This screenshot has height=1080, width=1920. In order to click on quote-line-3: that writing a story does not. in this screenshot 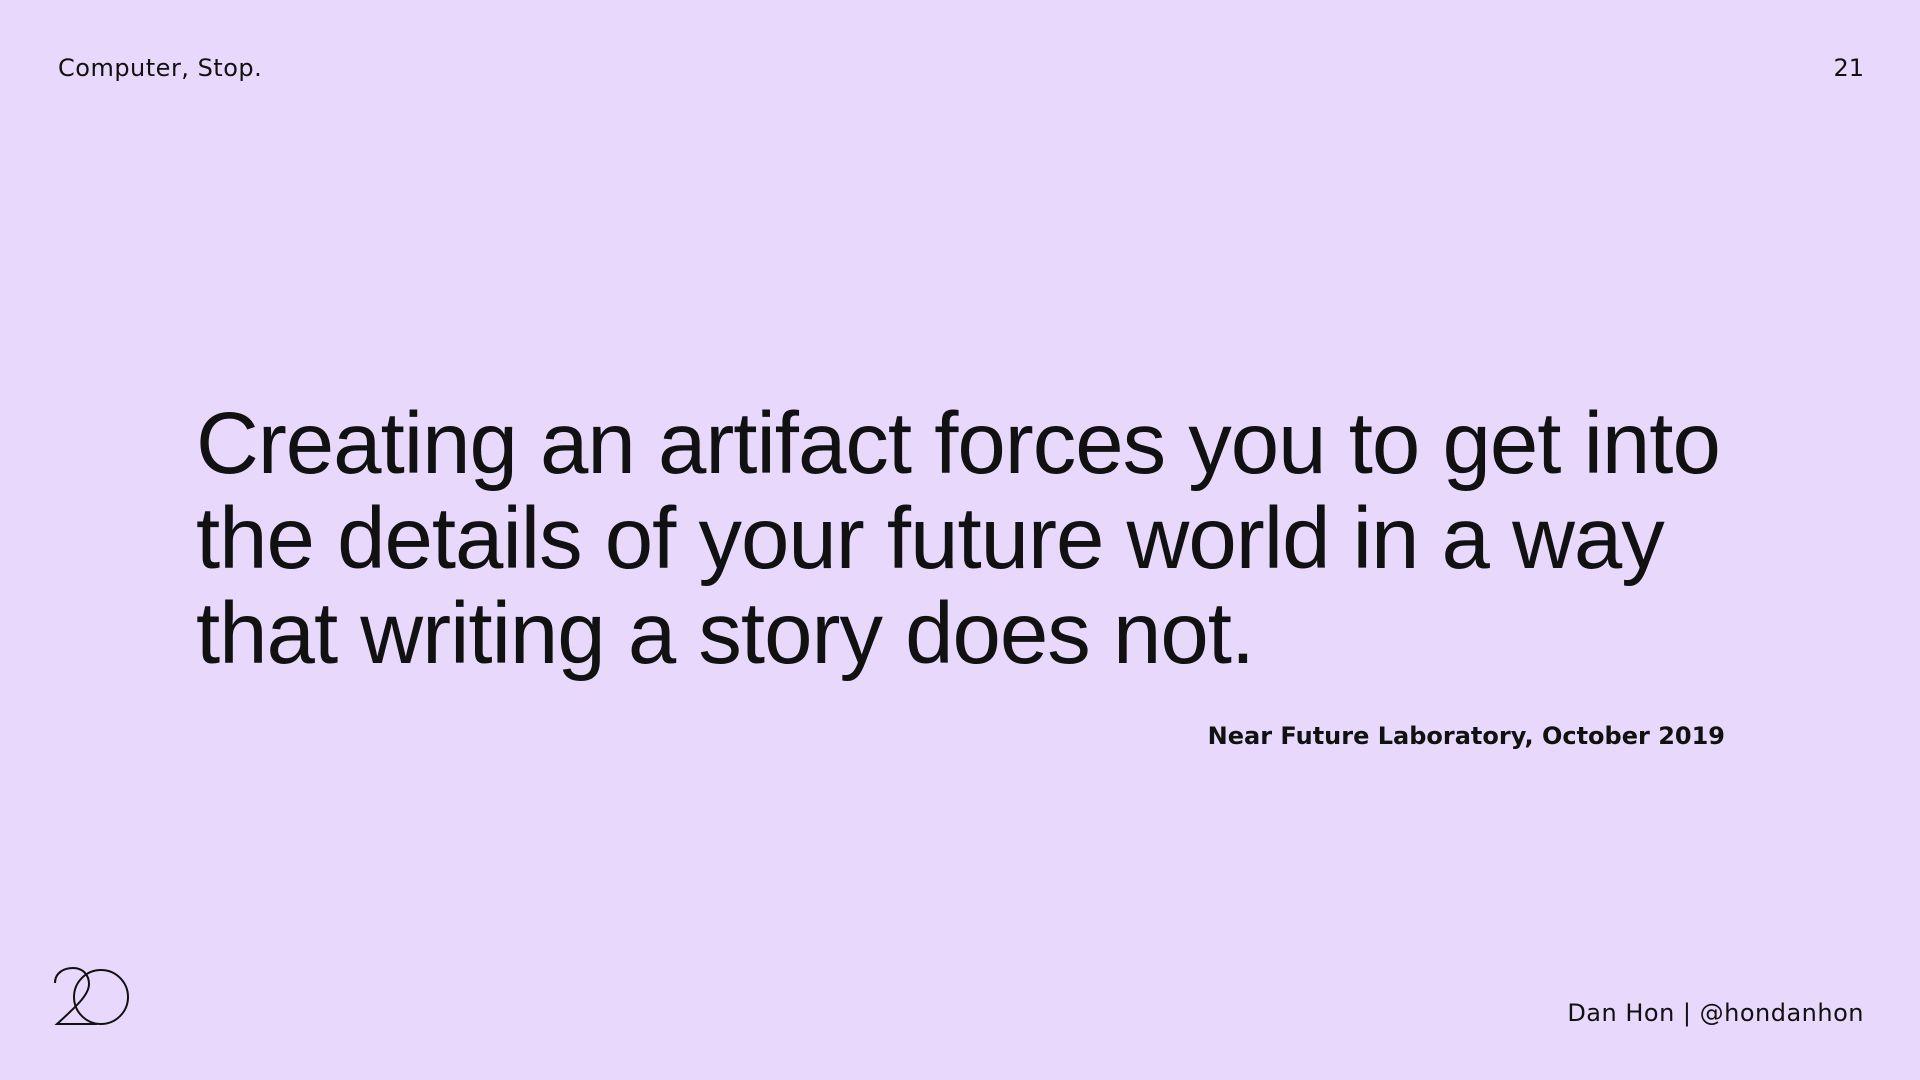, I will do `click(725, 633)`.